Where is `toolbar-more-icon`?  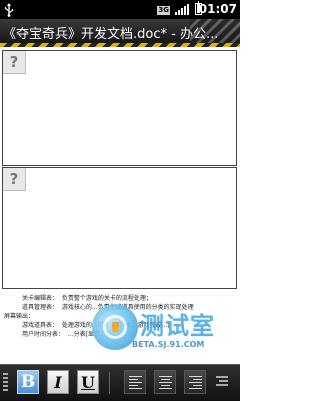
toolbar-more-icon is located at coordinates (222, 382).